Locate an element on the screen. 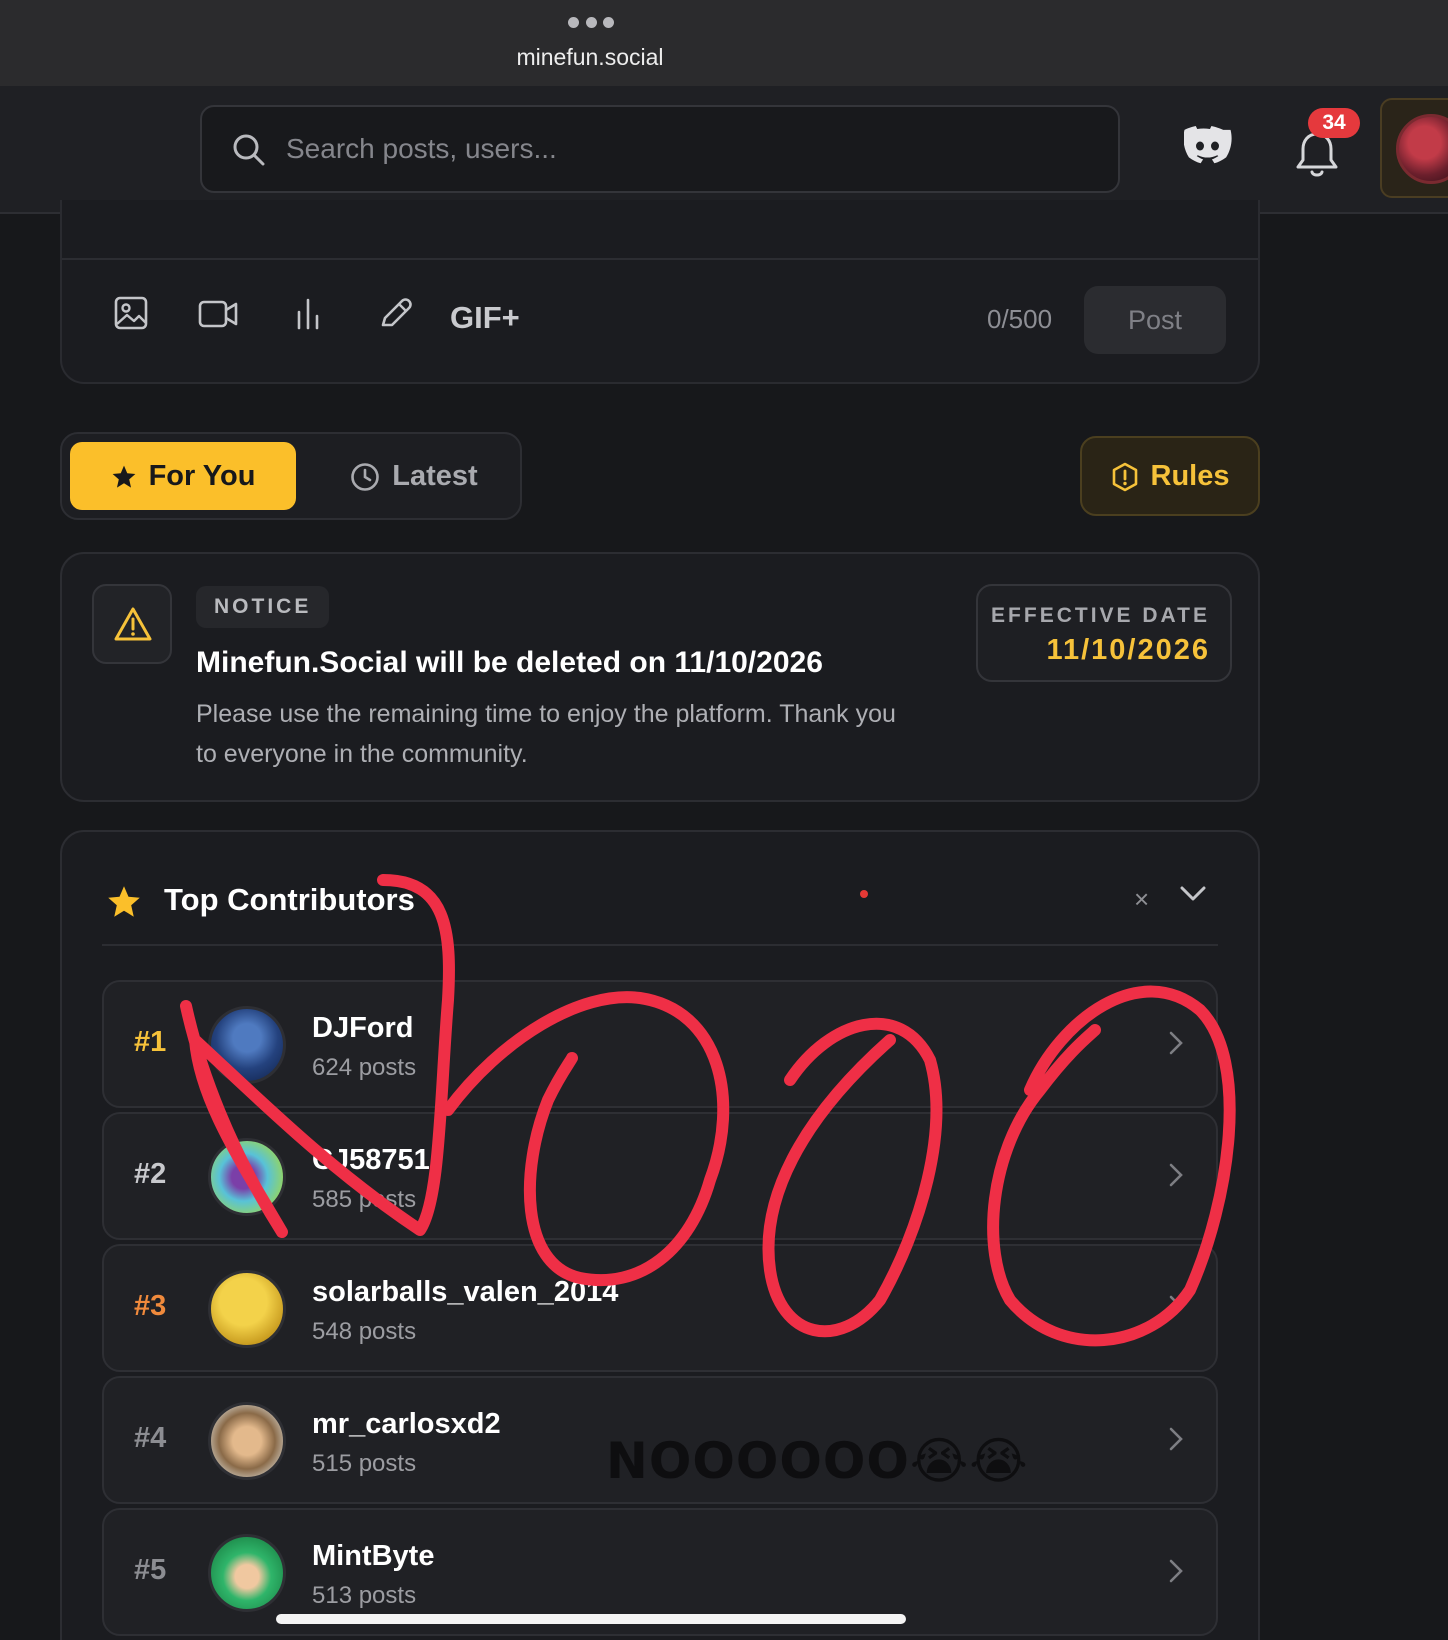 The image size is (1448, 1640). contributor-posts: 585 posts is located at coordinates (364, 1199).